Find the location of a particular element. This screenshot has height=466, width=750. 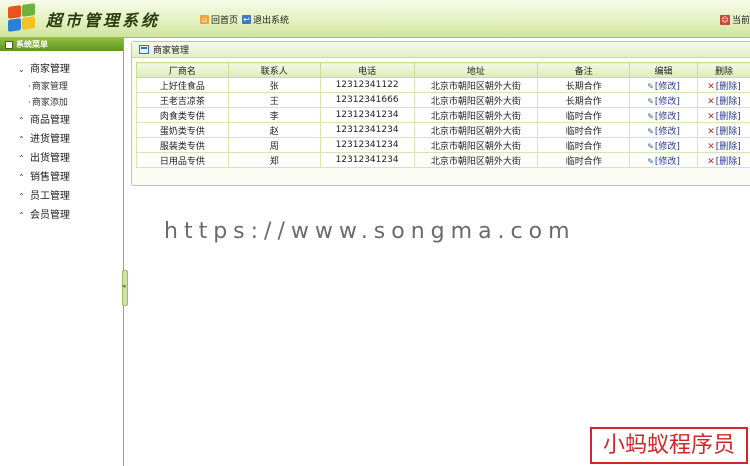

home-link-label: 回首页 is located at coordinates (225, 21).